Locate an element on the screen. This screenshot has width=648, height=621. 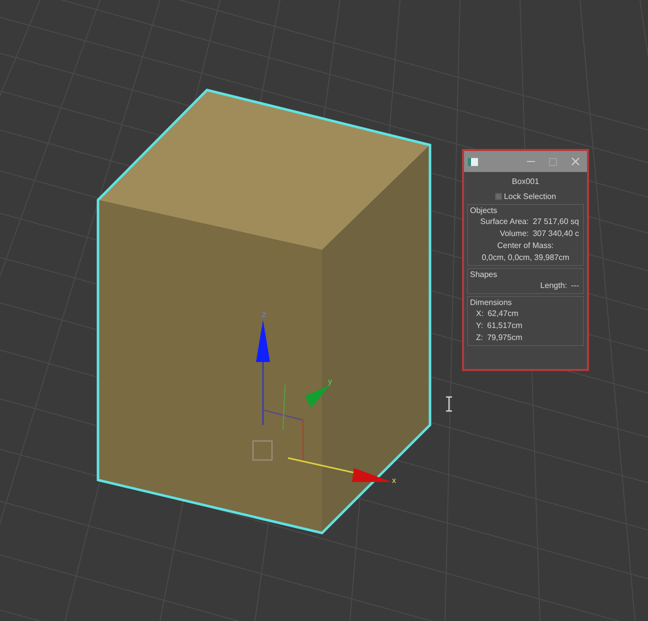
field-label: Length: is located at coordinates (553, 285).